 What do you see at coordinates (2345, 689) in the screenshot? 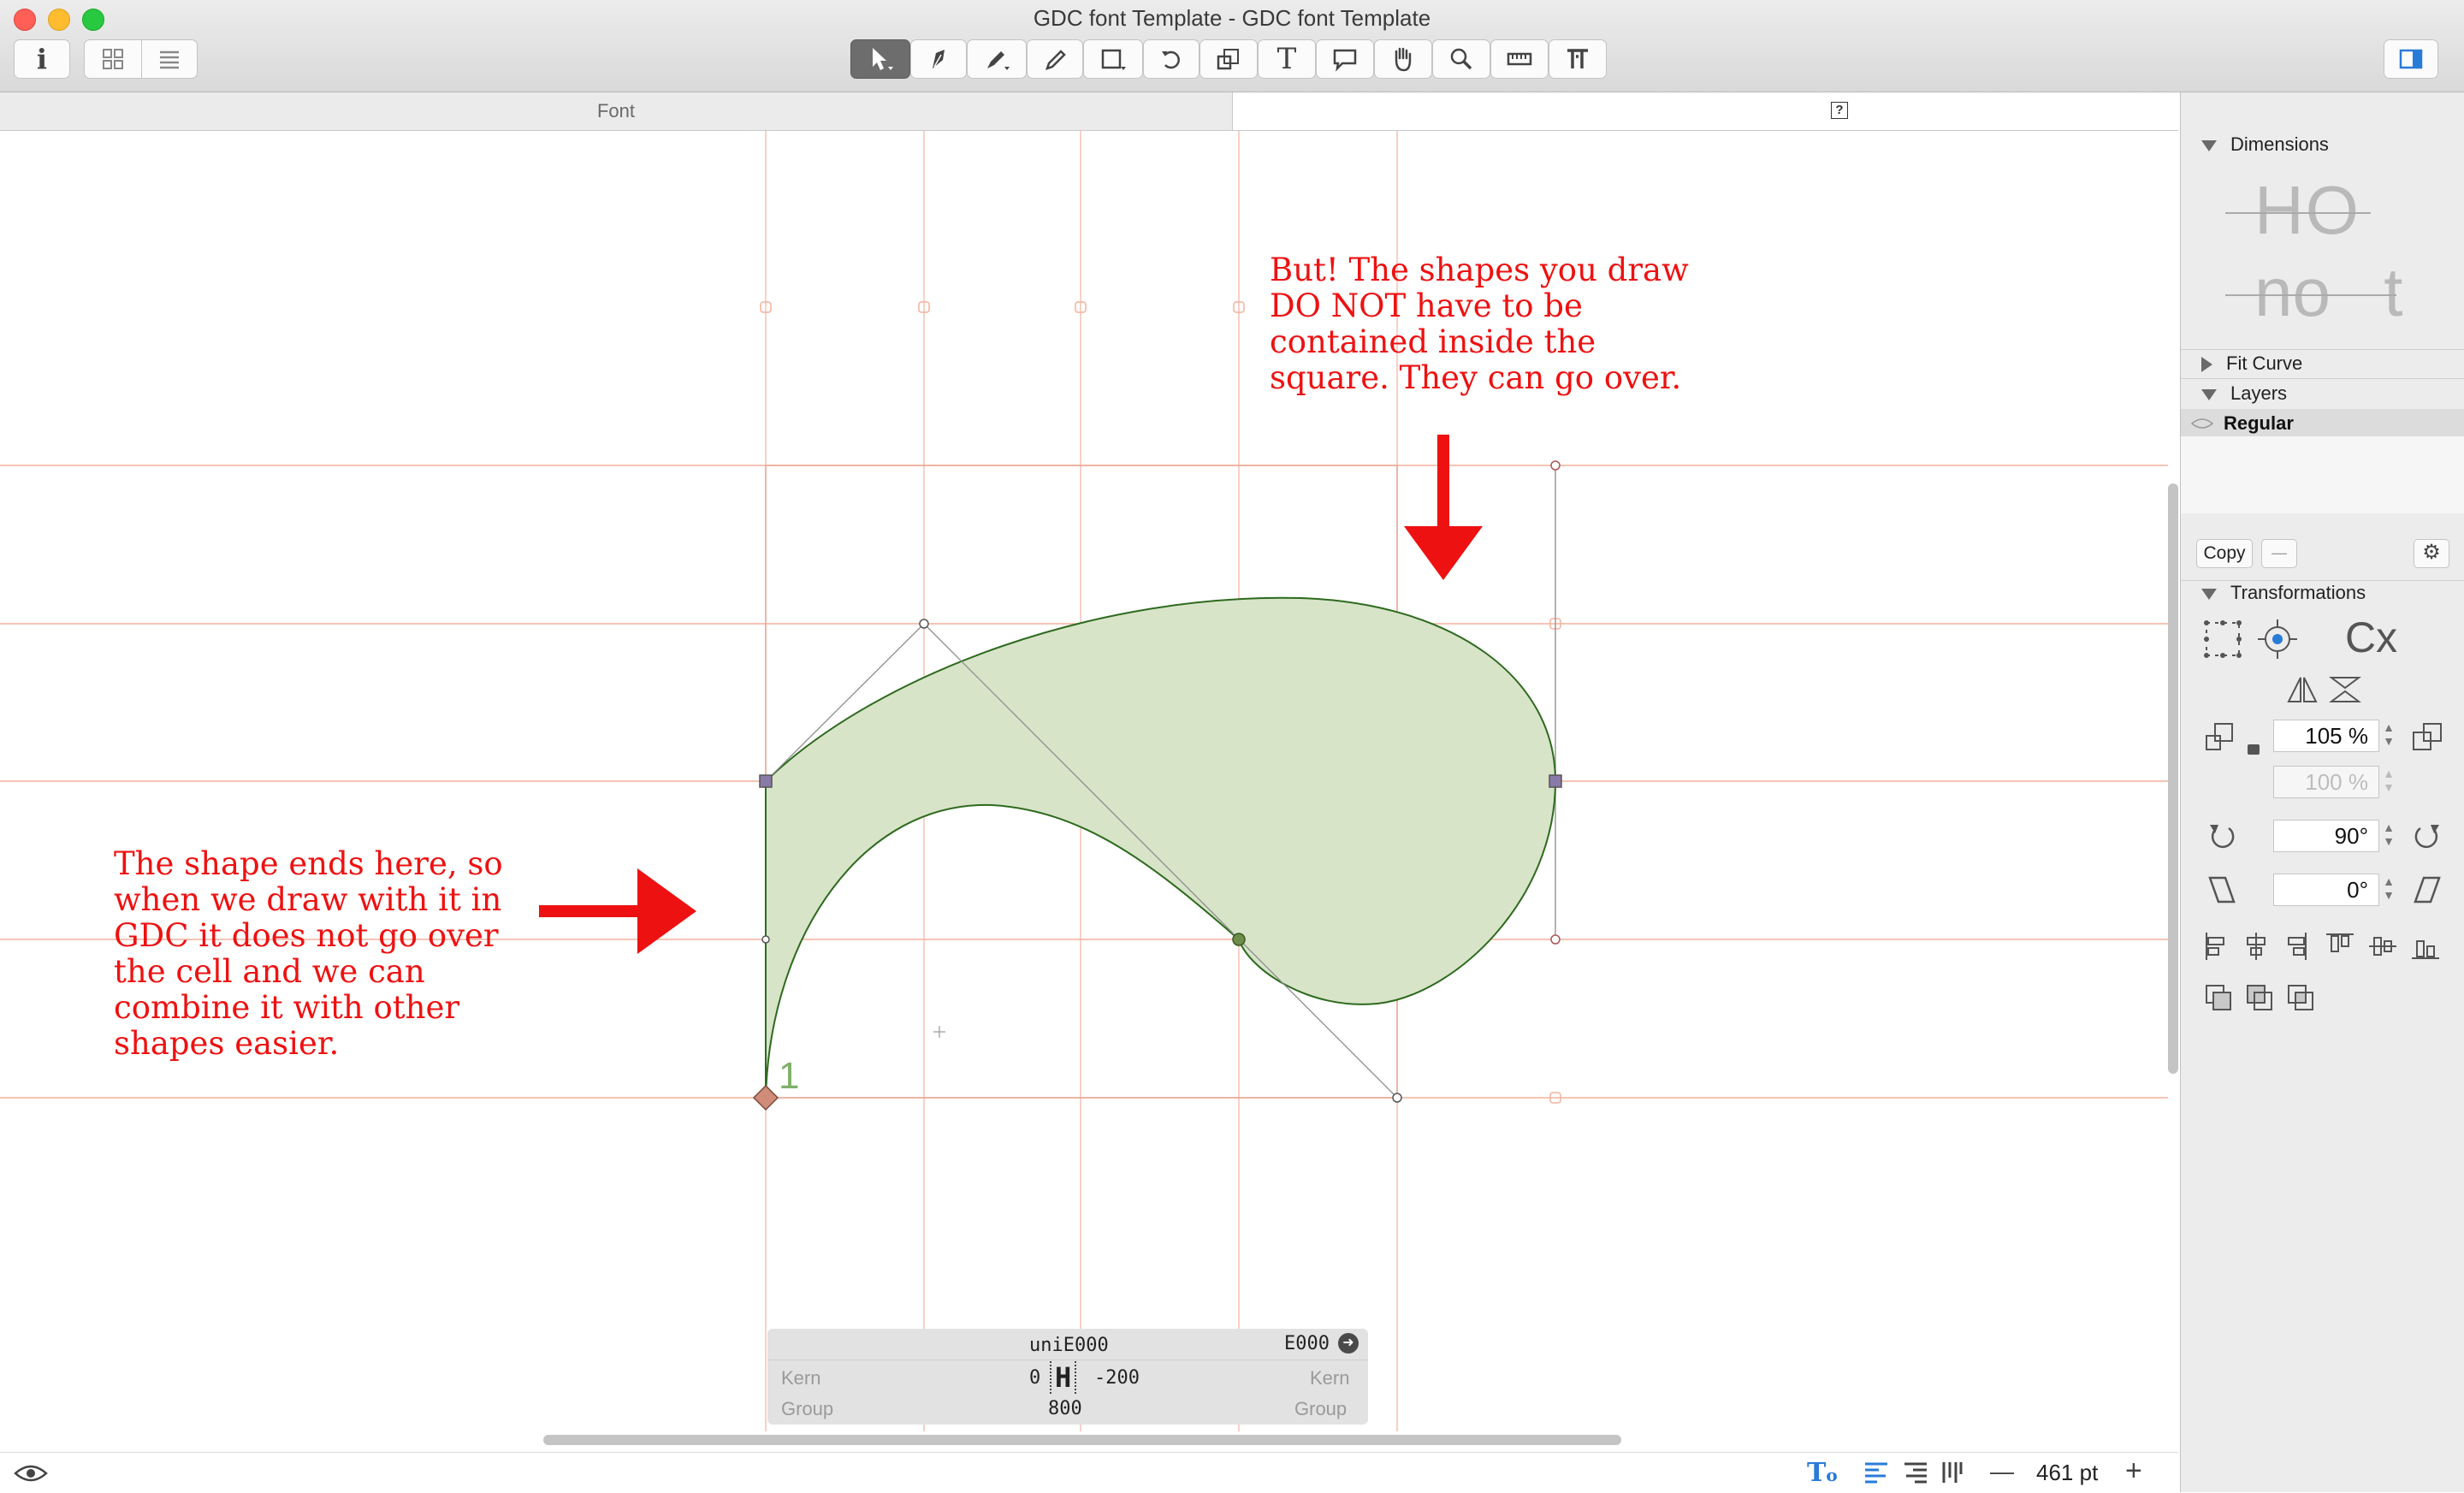
I see `flip-vertical-icon` at bounding box center [2345, 689].